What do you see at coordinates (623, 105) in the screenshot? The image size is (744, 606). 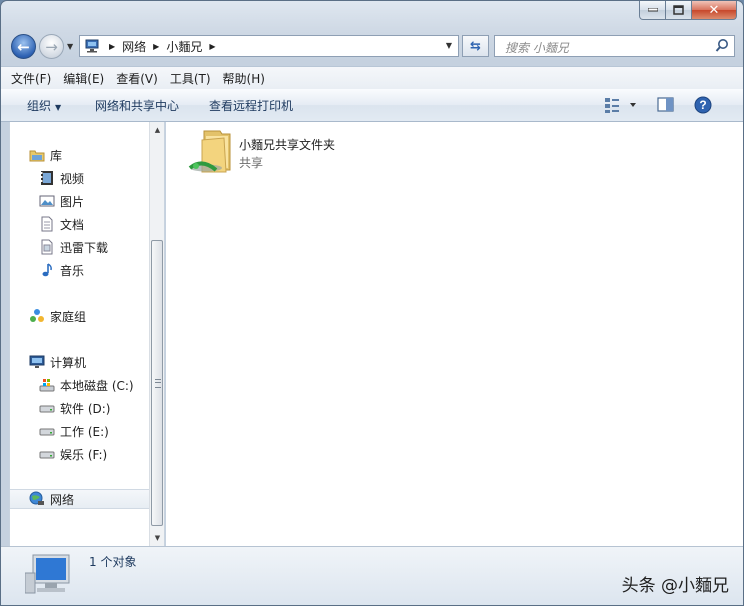 I see `change-view-icon` at bounding box center [623, 105].